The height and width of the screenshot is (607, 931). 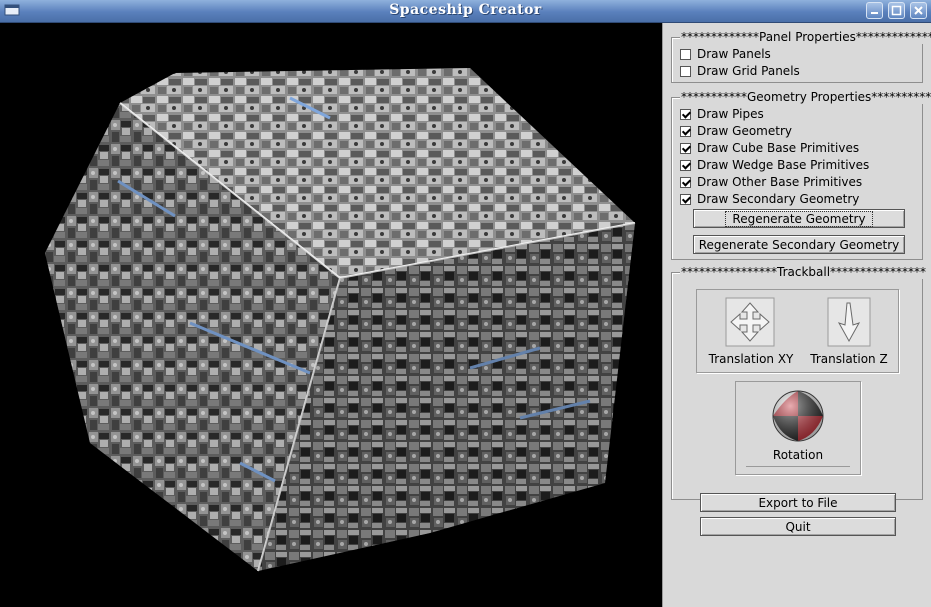 I want to click on regenerate-geometry-label: Regenerate Geometry, so click(x=799, y=219).